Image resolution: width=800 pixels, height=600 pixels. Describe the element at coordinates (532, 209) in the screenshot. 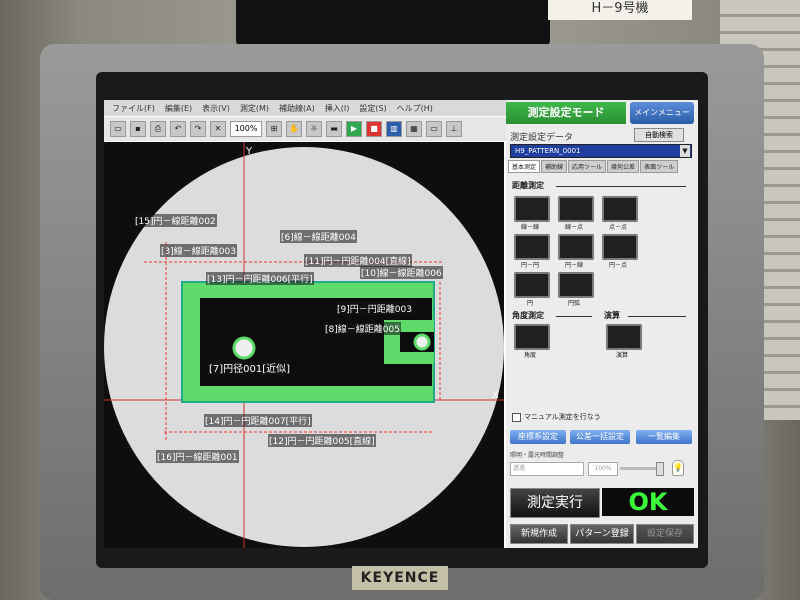

I see `line-line-tool` at that location.